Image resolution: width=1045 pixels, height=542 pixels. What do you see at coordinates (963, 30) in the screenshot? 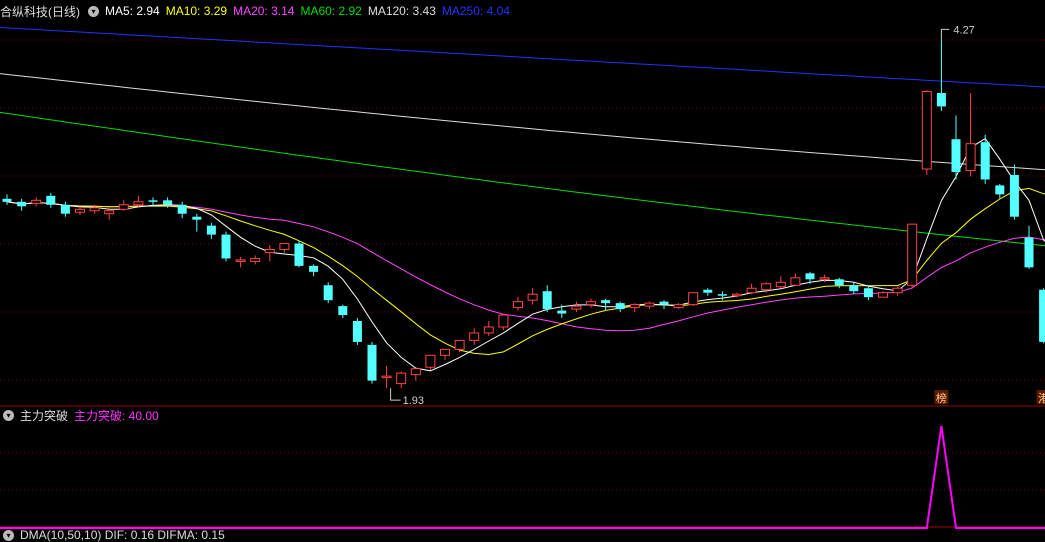
I see `high-label: 4.27` at bounding box center [963, 30].